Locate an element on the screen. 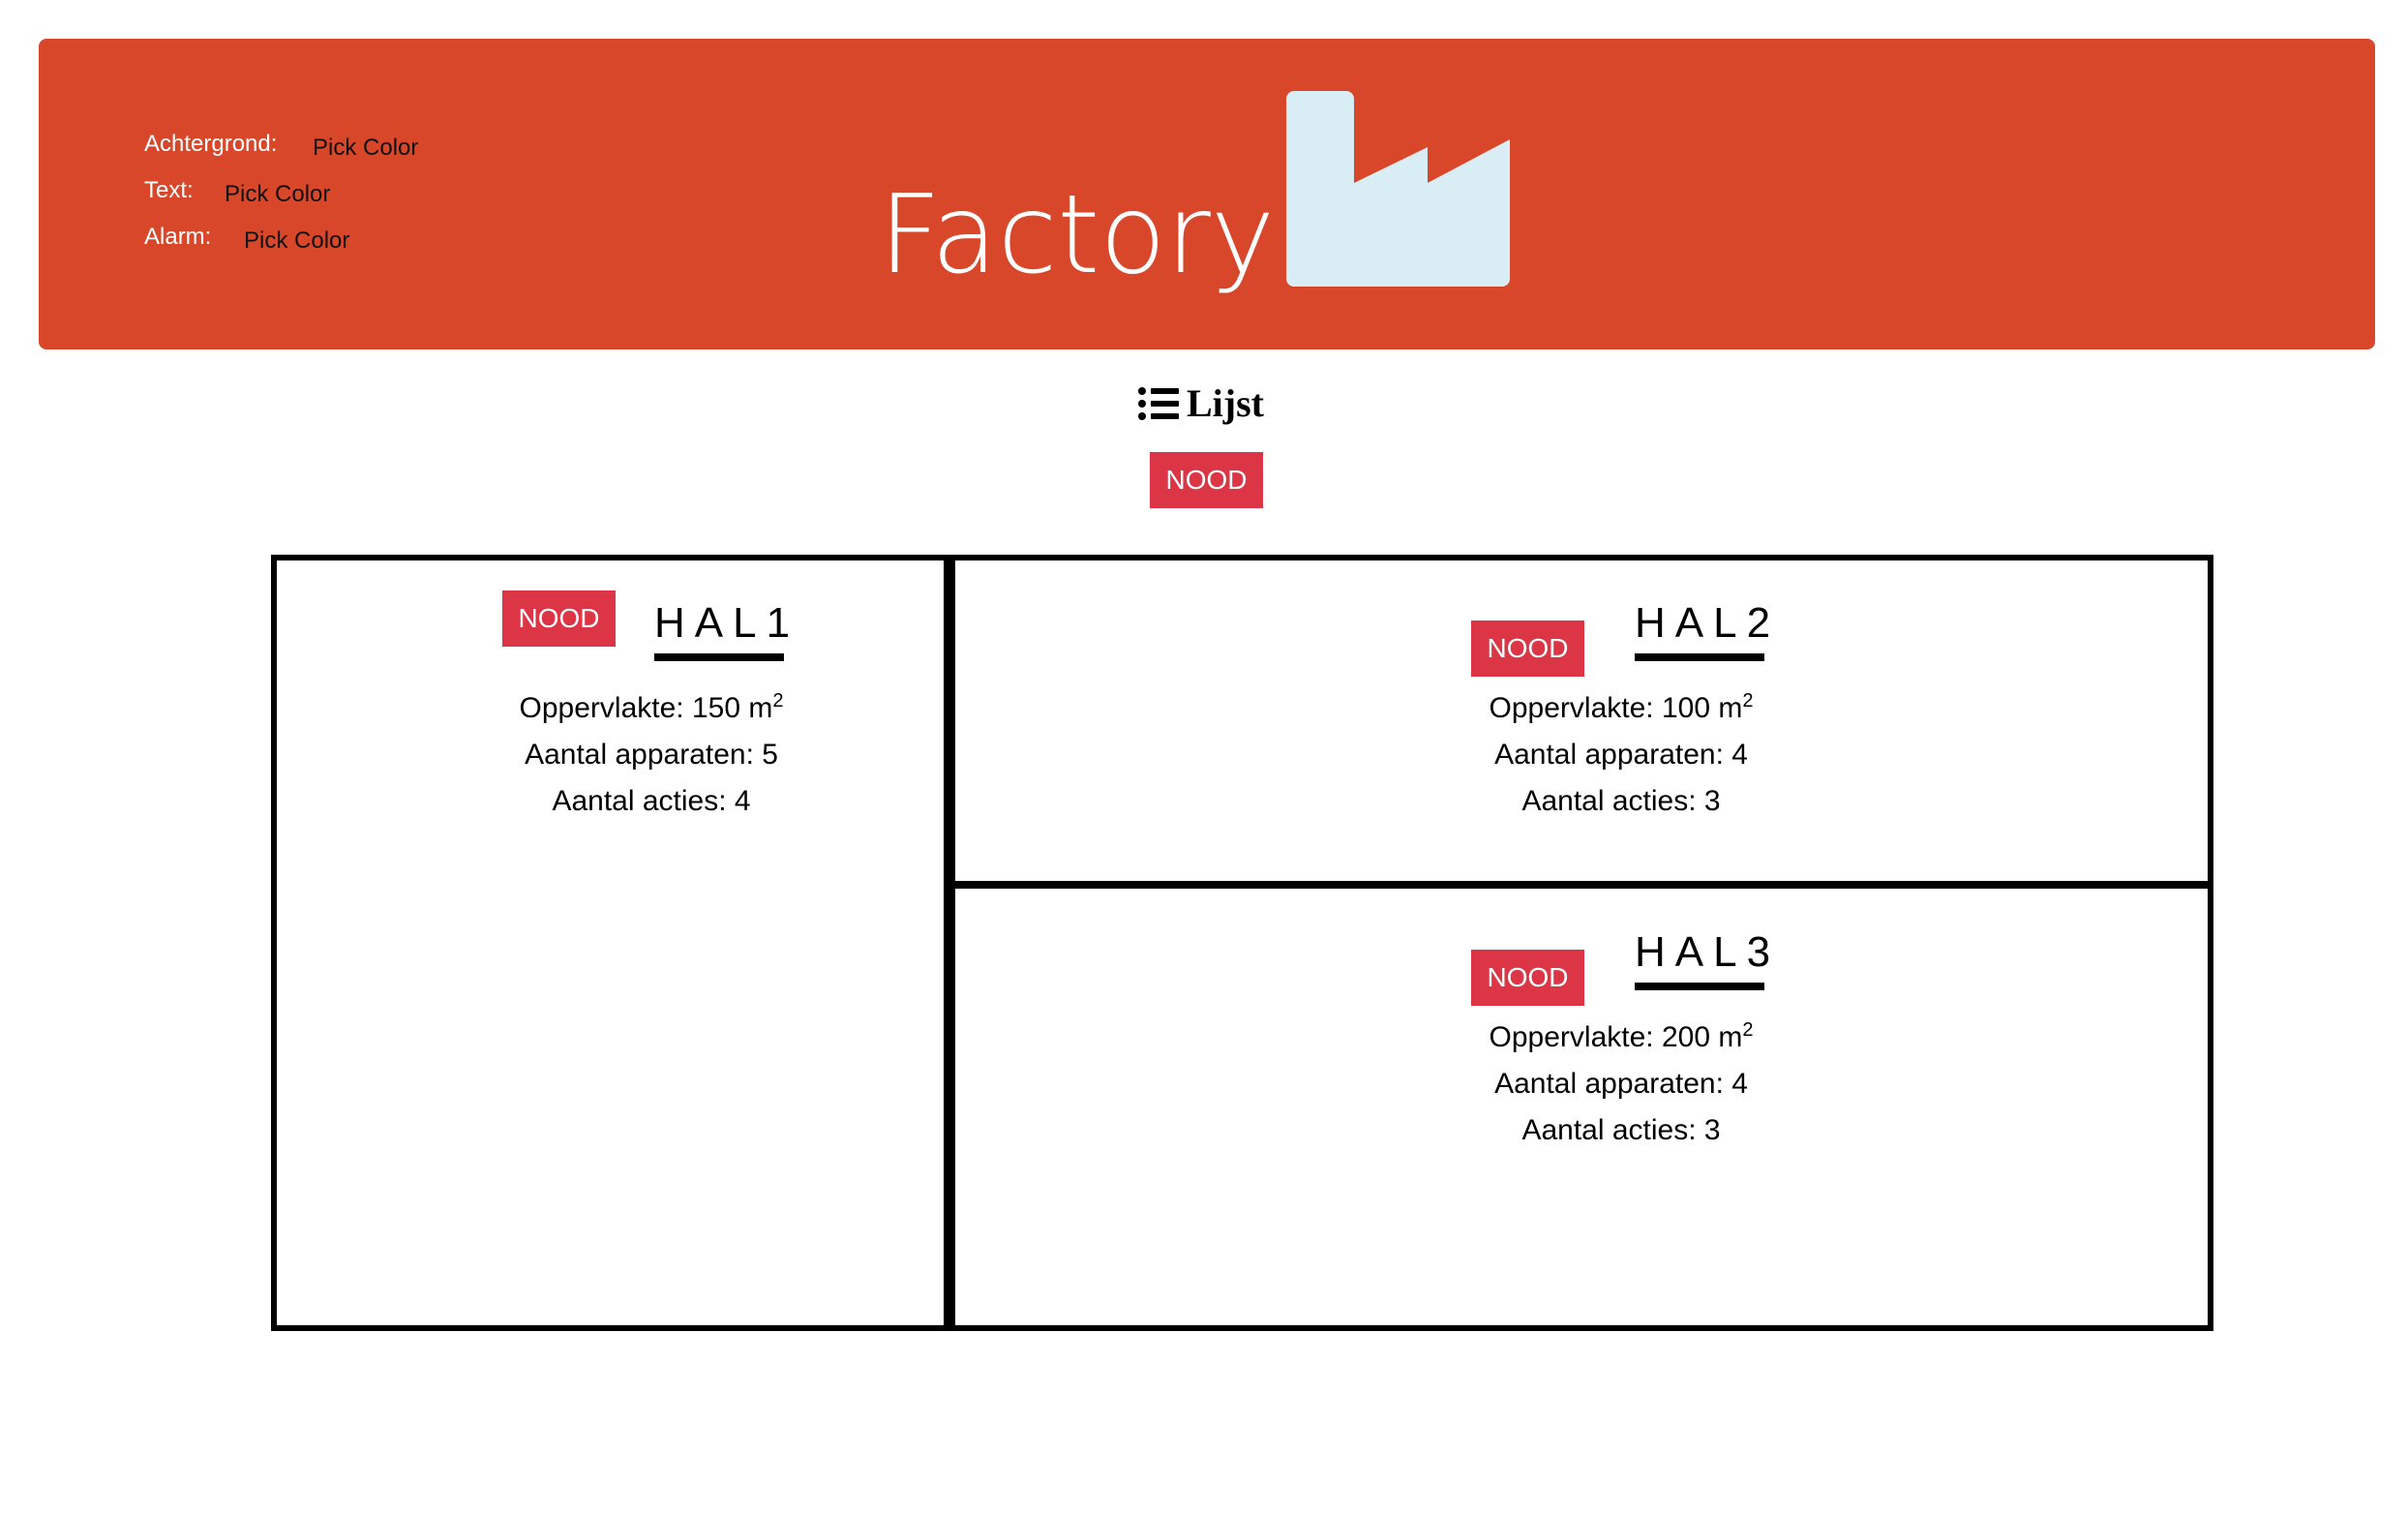  color-picker-background-label: Achtergrond: is located at coordinates (211, 144).